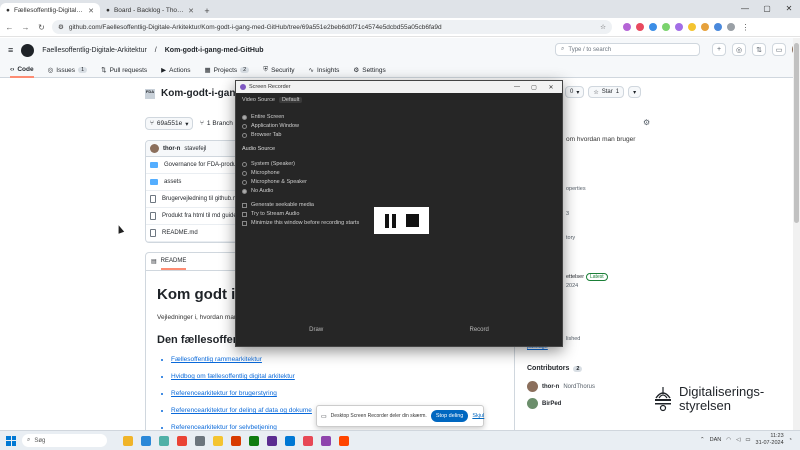 The image size is (800, 450). I want to click on fork-count-button: 0 ▾, so click(575, 92).